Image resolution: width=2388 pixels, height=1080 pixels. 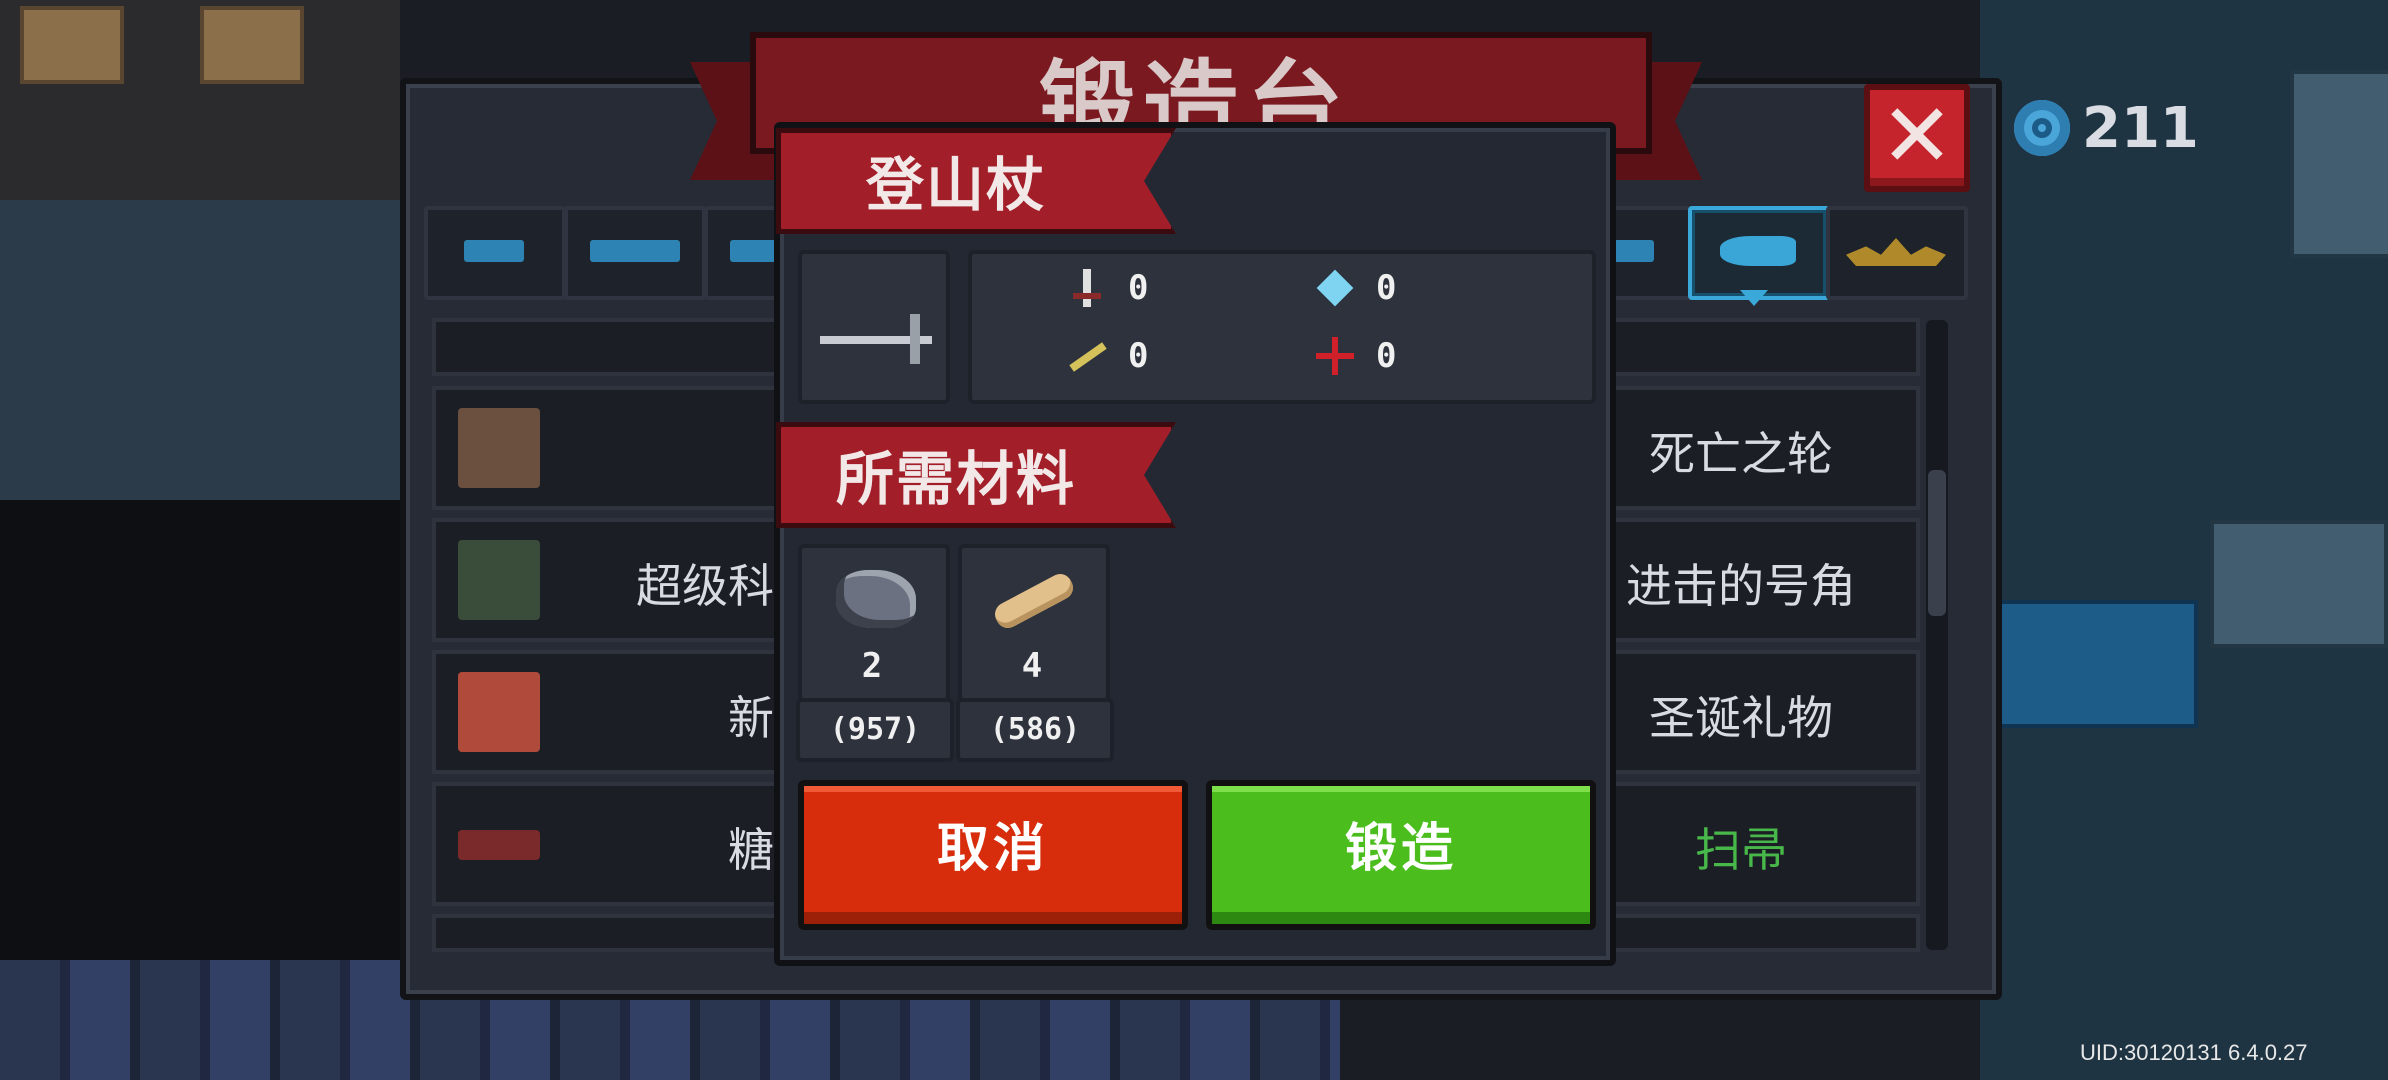 I want to click on item-name: 进击的号角, so click(x=1741, y=586).